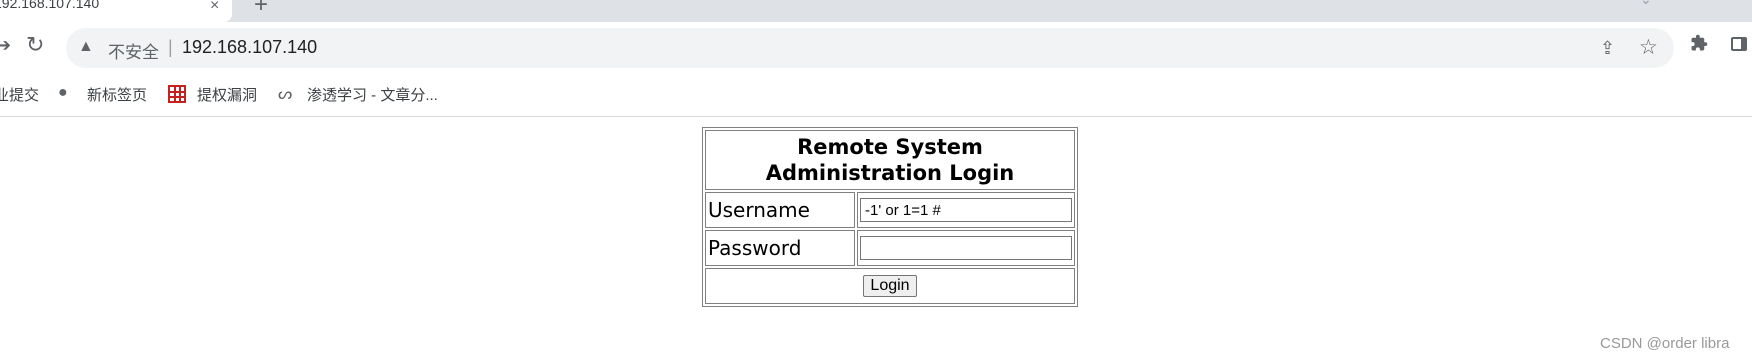  I want to click on browser-tab: 192.168.107.140 ×, so click(116, 11).